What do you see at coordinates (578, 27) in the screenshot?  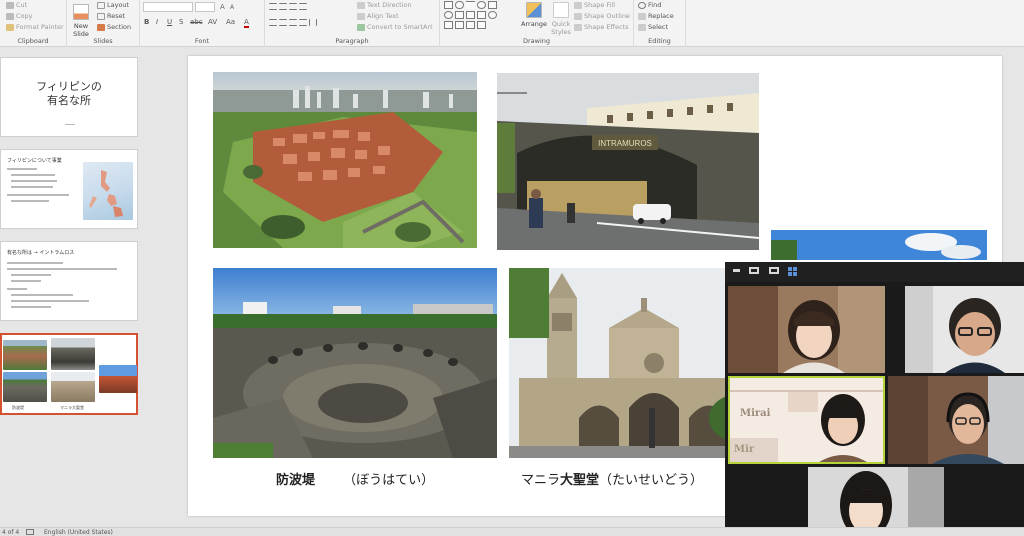 I see `effects-icon` at bounding box center [578, 27].